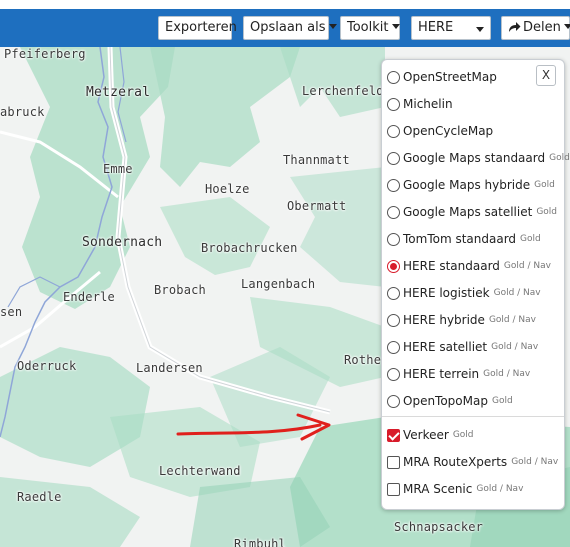 This screenshot has width=570, height=547. Describe the element at coordinates (468, 212) in the screenshot. I see `layer-option-label: Google Maps satelliet` at that location.